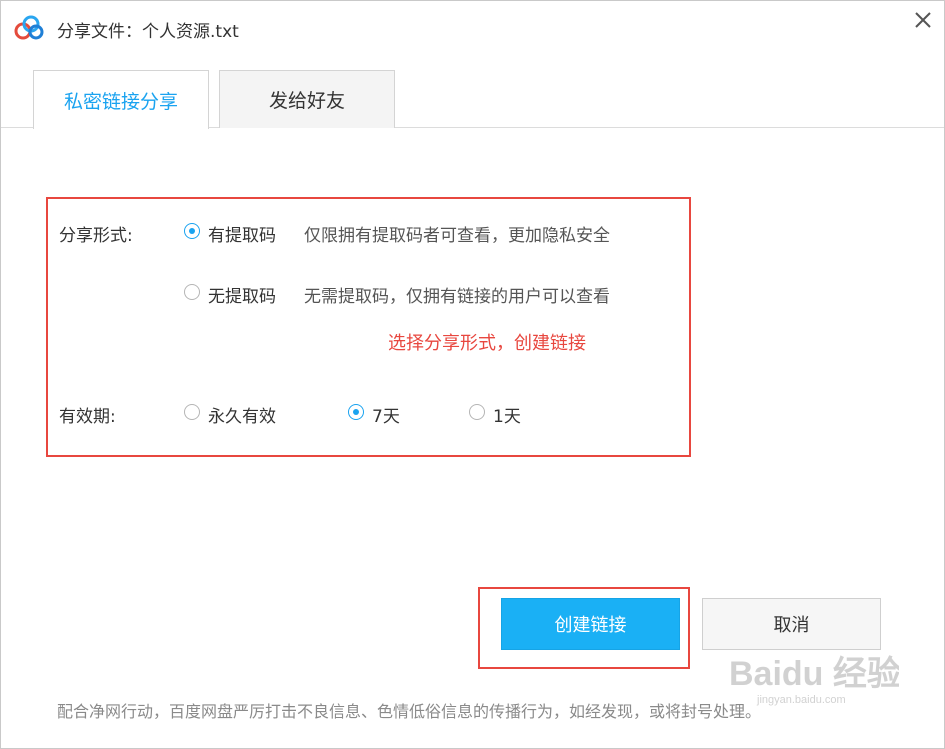 The height and width of the screenshot is (749, 945). What do you see at coordinates (356, 412) in the screenshot?
I see `radio-7-days` at bounding box center [356, 412].